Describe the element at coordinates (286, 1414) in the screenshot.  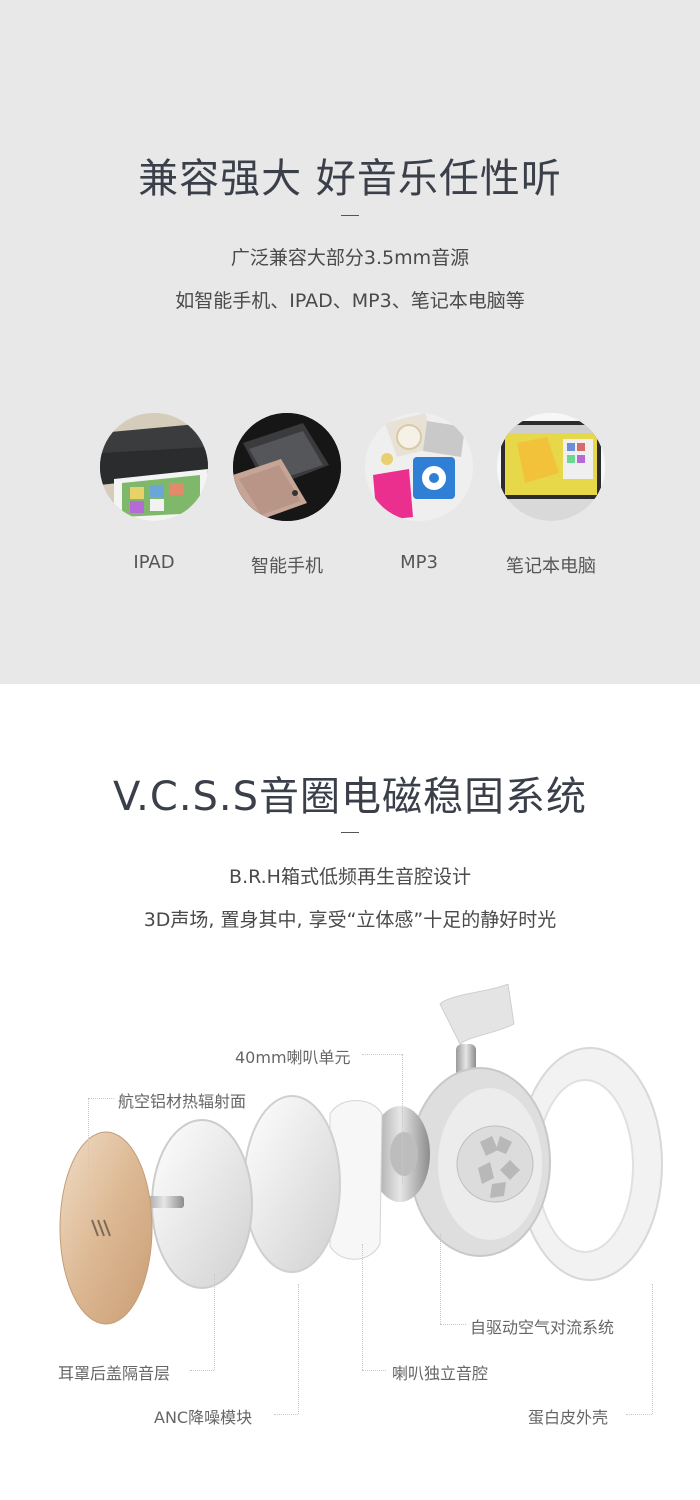
I see `leader-anc` at that location.